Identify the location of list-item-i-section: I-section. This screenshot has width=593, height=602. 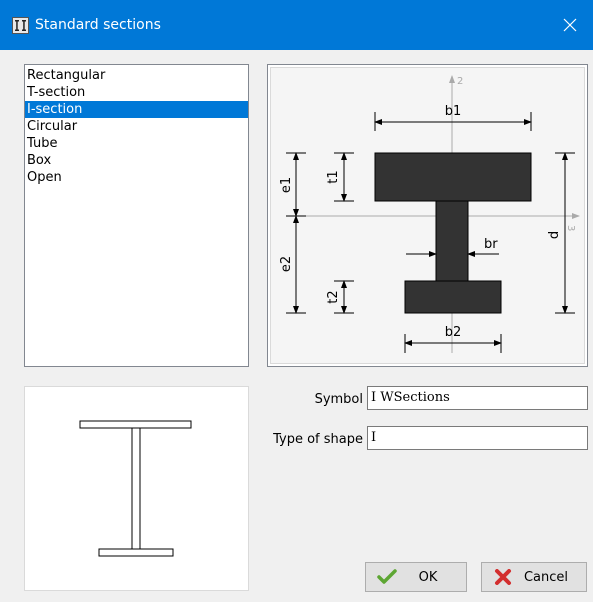
(136, 109).